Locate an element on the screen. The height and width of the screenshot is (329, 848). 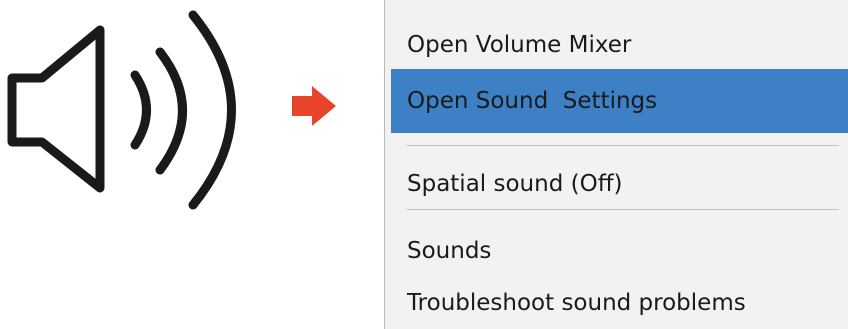
menu-item-label: Open Sound Settings is located at coordinates (532, 101).